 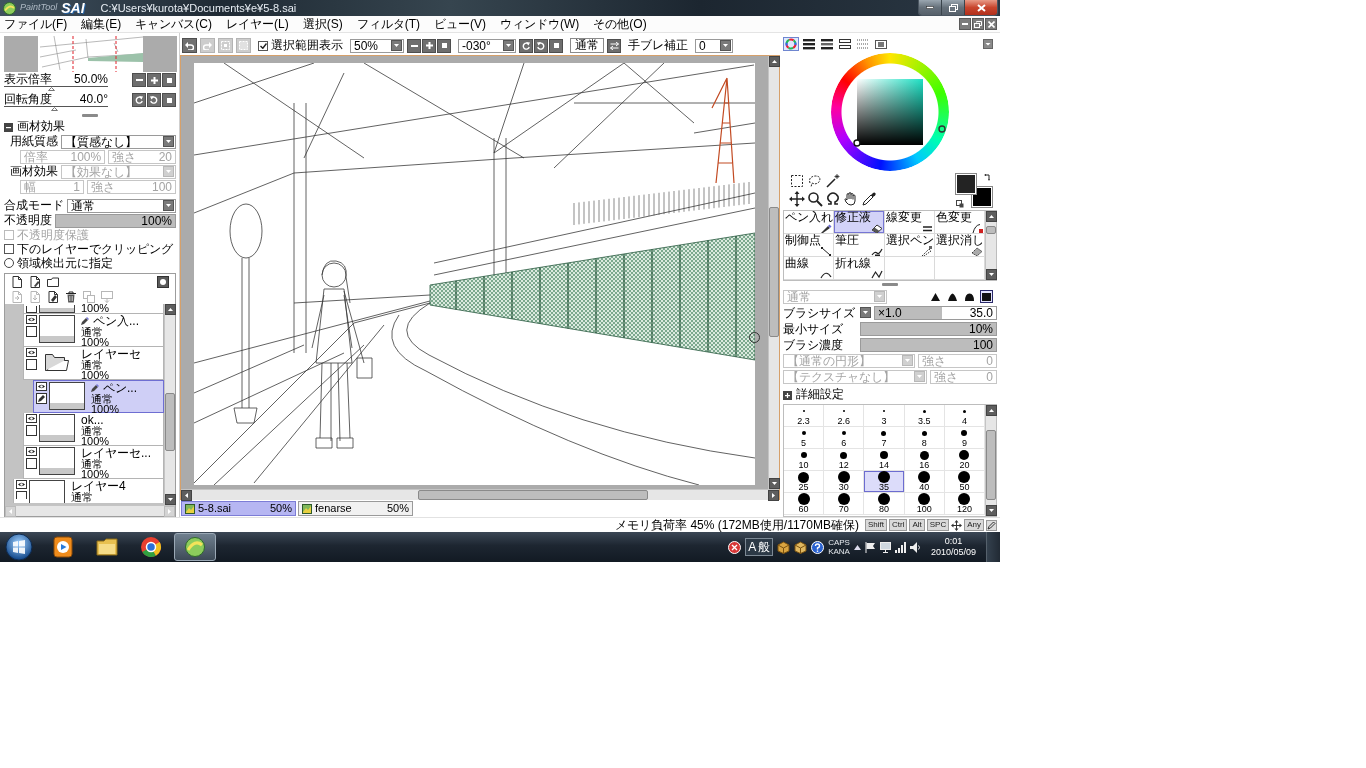 What do you see at coordinates (924, 504) in the screenshot?
I see `brush-size-preset: 100` at bounding box center [924, 504].